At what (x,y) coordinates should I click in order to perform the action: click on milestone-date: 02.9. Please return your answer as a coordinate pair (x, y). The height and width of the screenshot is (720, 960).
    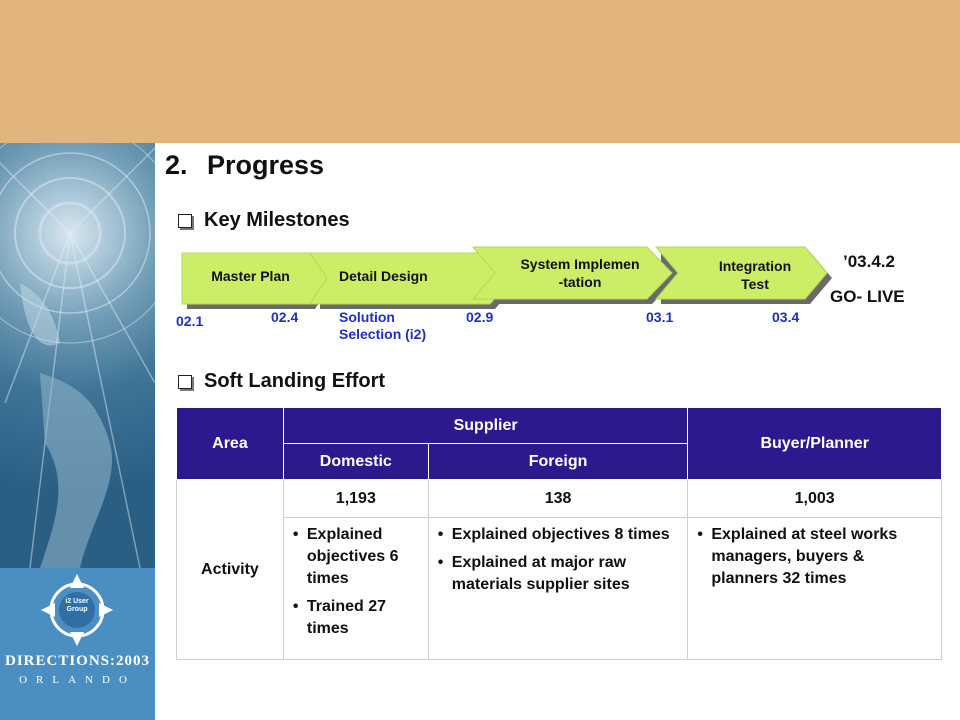
    Looking at the image, I should click on (480, 317).